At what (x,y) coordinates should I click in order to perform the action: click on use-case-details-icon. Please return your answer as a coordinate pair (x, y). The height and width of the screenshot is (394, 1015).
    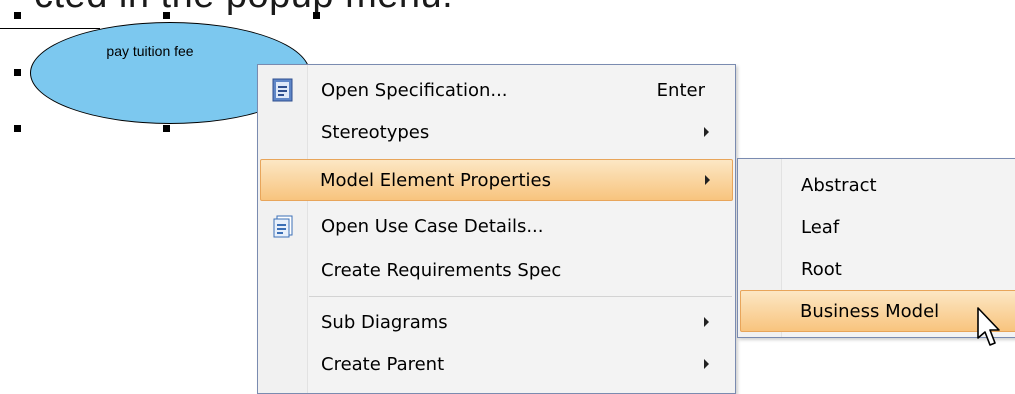
    Looking at the image, I should click on (283, 226).